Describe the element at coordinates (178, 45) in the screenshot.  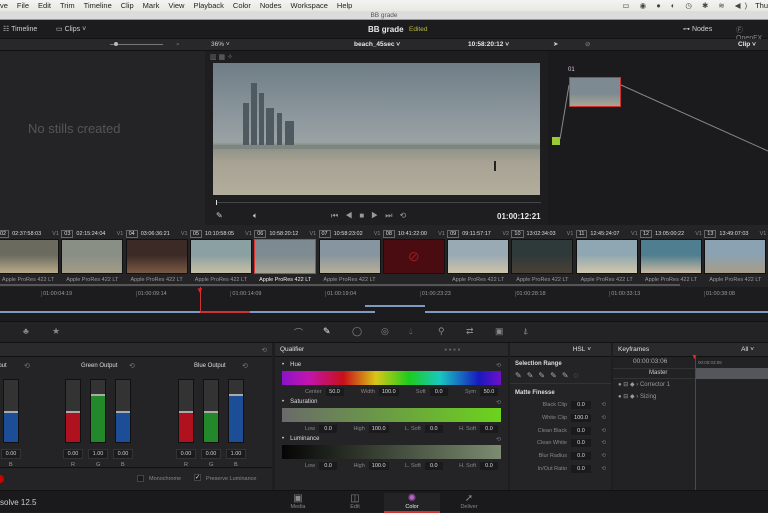
I see `search-icon: ⌕` at that location.